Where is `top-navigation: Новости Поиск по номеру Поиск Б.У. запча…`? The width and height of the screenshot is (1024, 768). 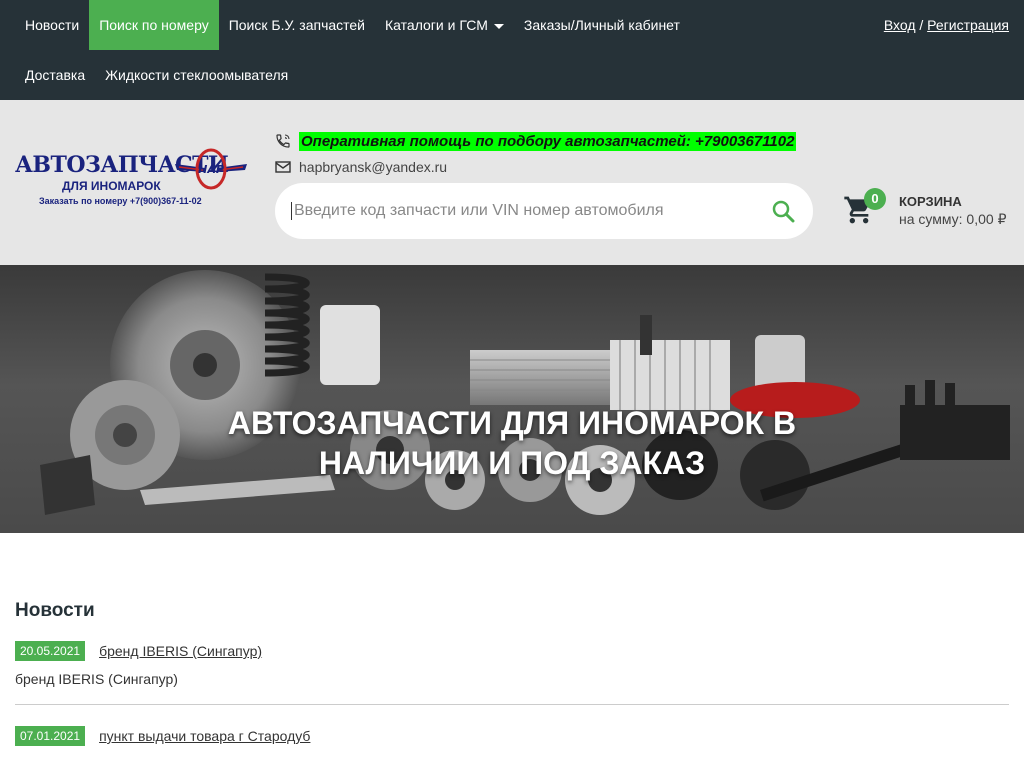
top-navigation: Новости Поиск по номеру Поиск Б.У. запча… is located at coordinates (512, 50).